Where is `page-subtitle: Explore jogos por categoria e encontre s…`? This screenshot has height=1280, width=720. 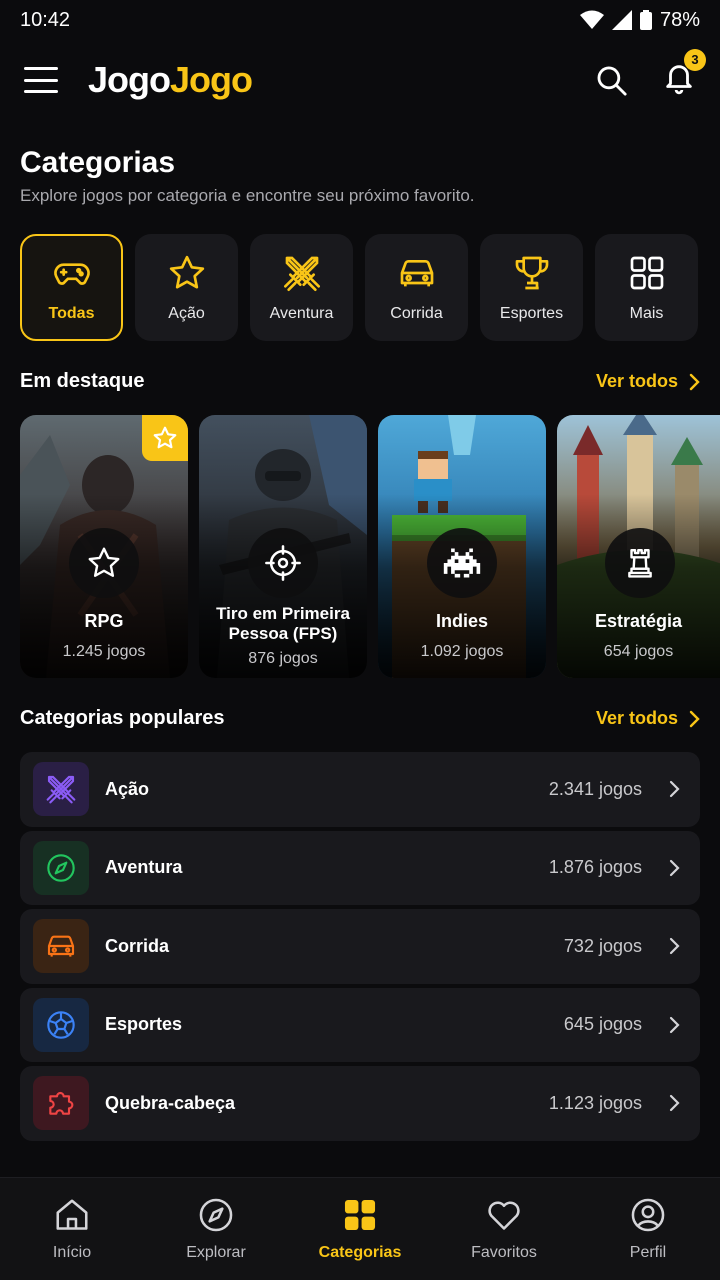
page-subtitle: Explore jogos por categoria e encontre s… is located at coordinates (247, 195).